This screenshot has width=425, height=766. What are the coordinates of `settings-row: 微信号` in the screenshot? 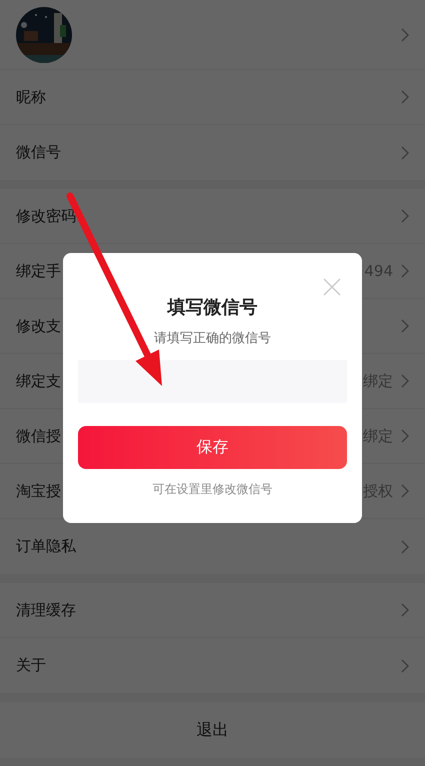 It's located at (212, 152).